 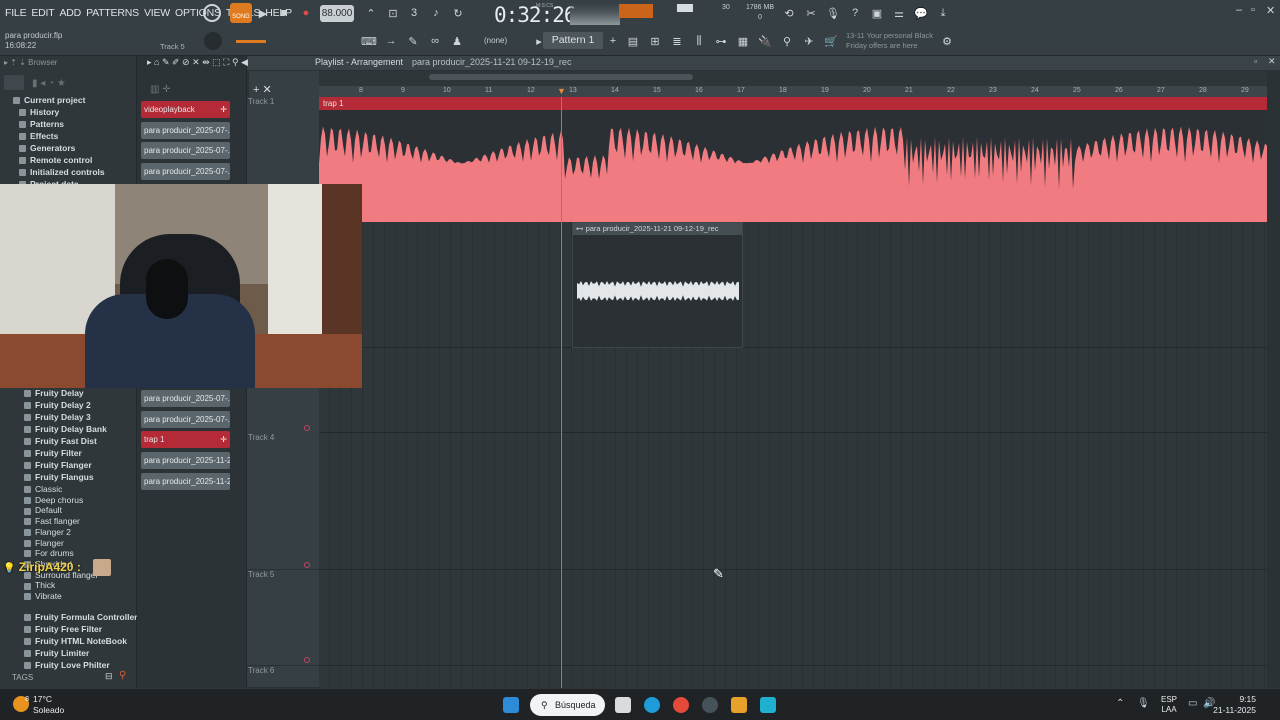 I want to click on save-icon: ▣, so click(x=877, y=13).